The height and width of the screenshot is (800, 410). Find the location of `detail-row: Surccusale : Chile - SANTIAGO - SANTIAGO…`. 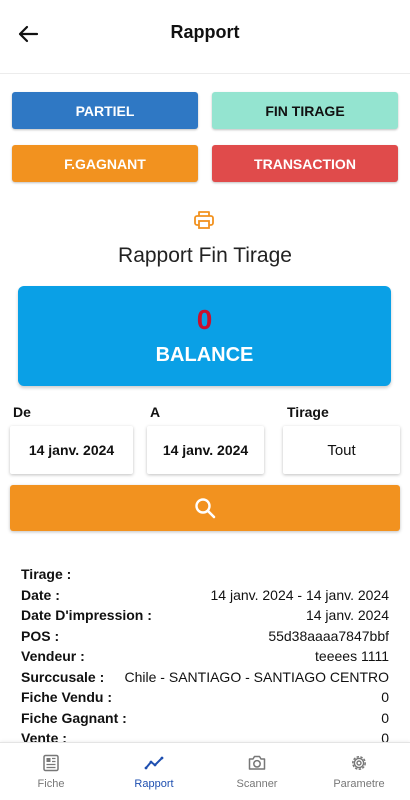

detail-row: Surccusale : Chile - SANTIAGO - SANTIAGO… is located at coordinates (205, 677).